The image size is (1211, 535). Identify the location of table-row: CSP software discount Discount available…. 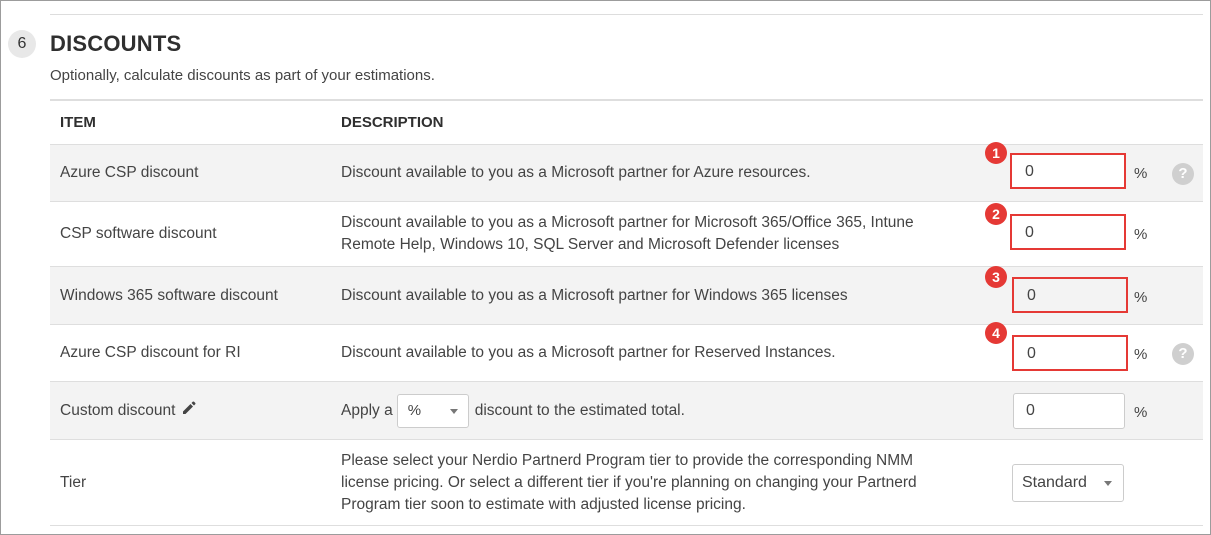
(626, 233).